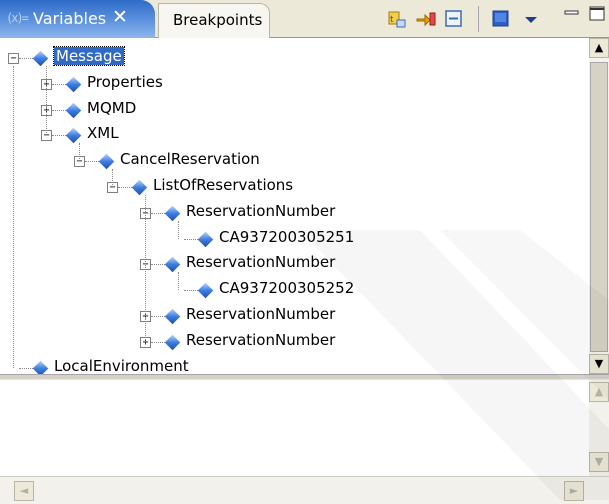 Image resolution: width=609 pixels, height=504 pixels. What do you see at coordinates (599, 462) in the screenshot?
I see `detail-scroll-down-button: ▼` at bounding box center [599, 462].